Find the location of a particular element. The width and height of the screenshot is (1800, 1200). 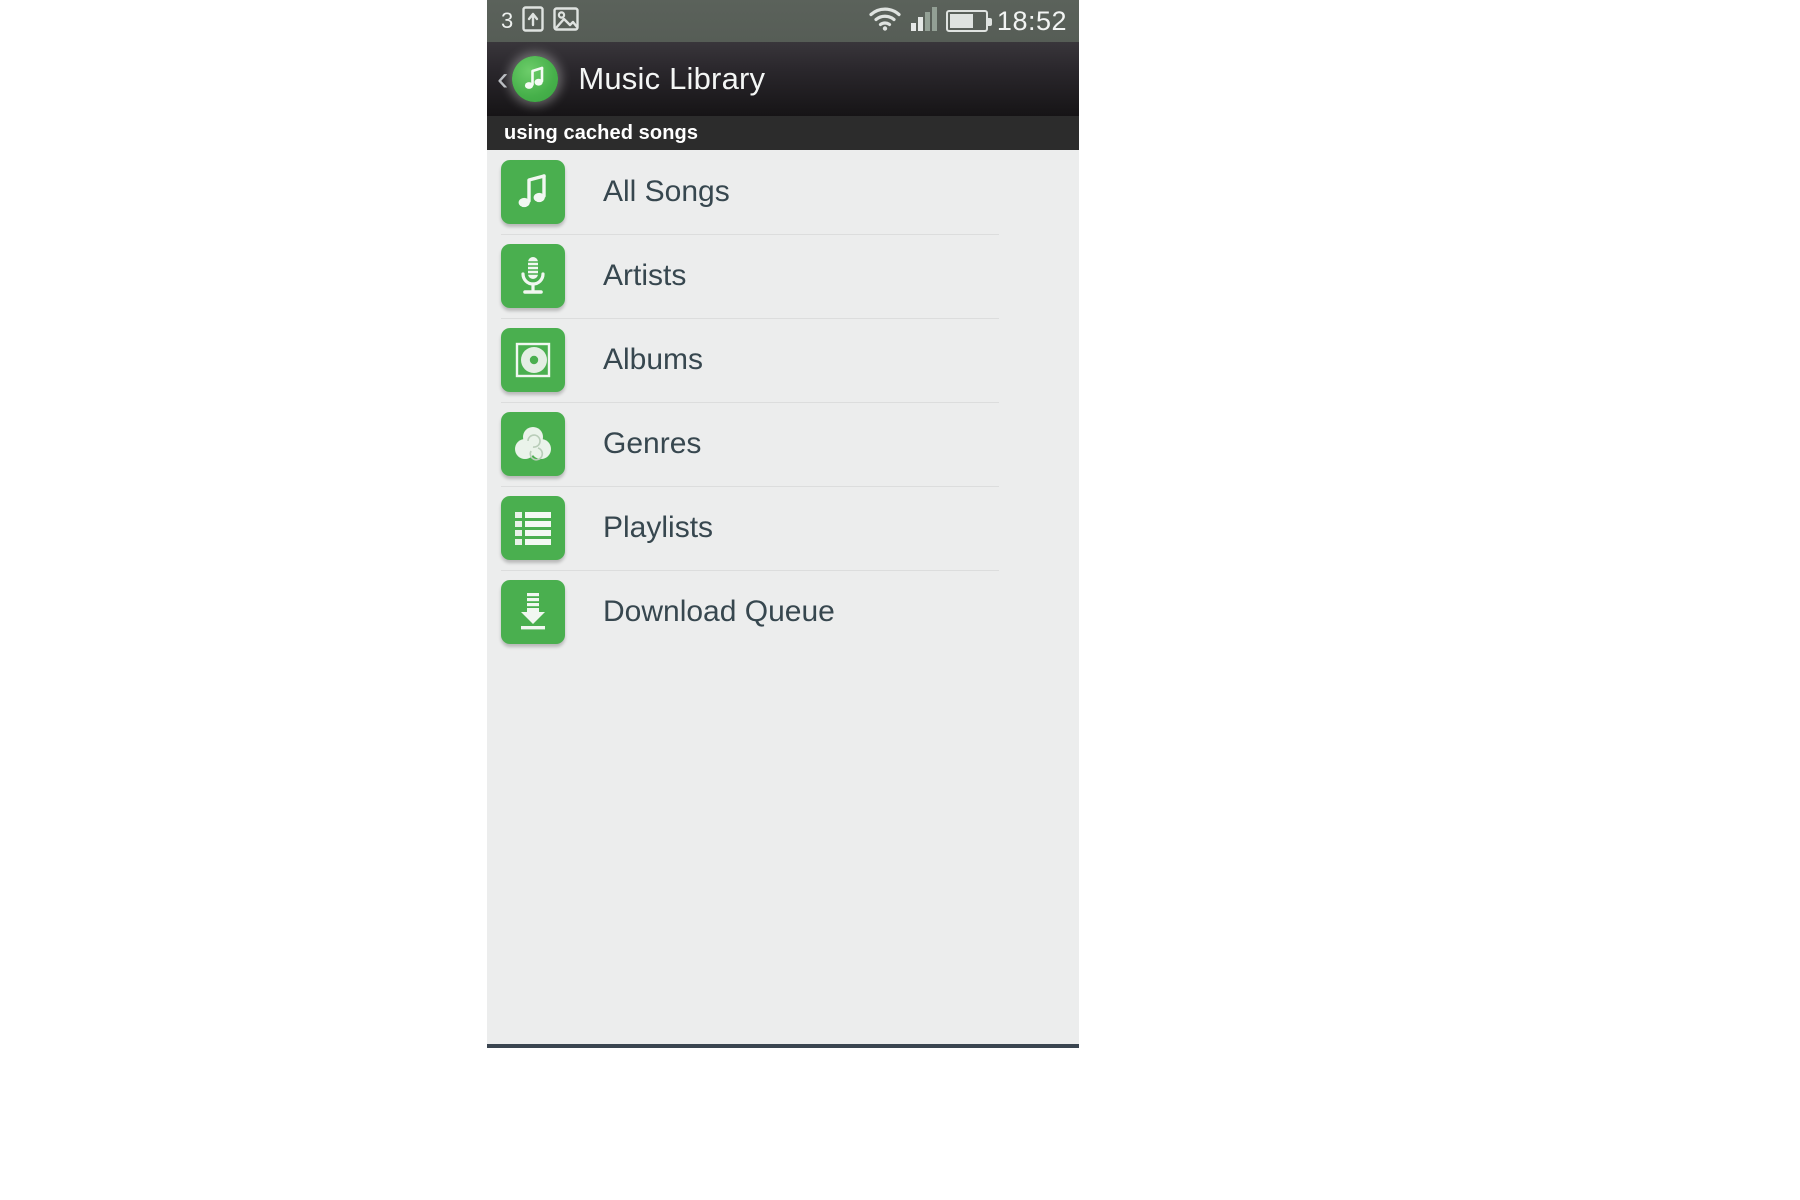

list-item-label: All Songs is located at coordinates (666, 191).